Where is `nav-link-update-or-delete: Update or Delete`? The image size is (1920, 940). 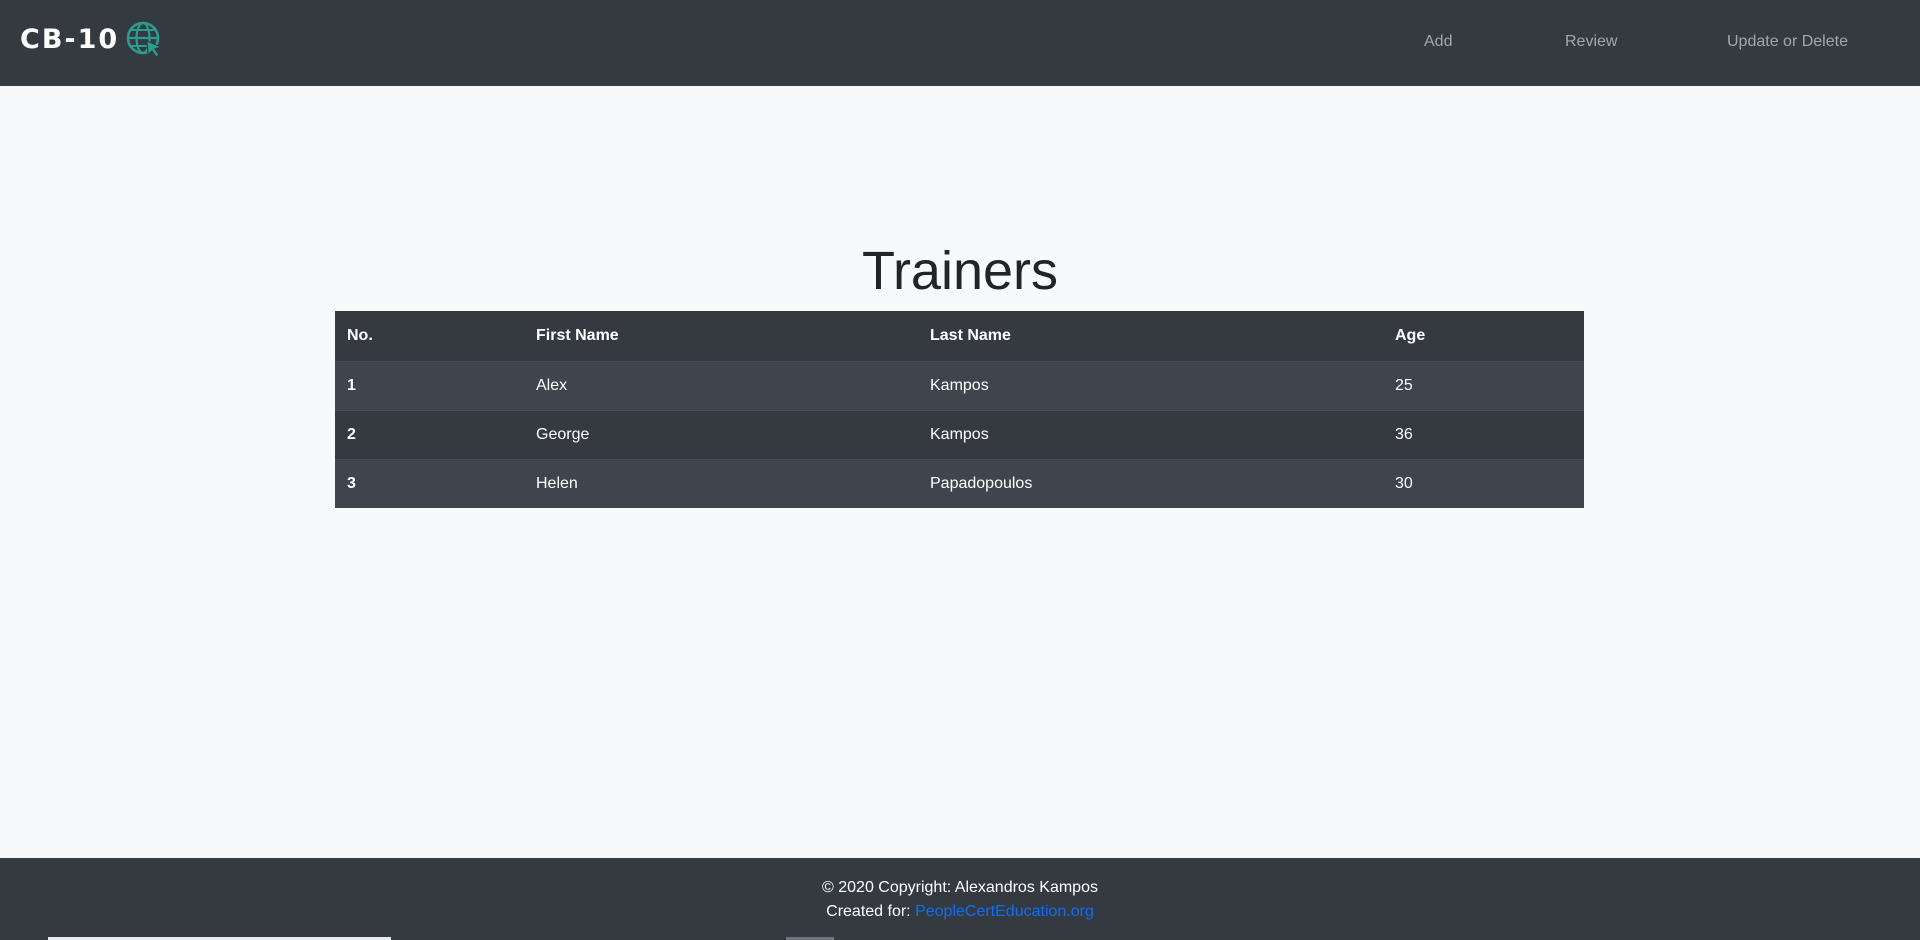
nav-link-update-or-delete: Update or Delete is located at coordinates (1787, 42).